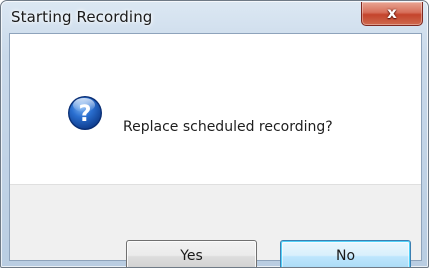 The height and width of the screenshot is (270, 431). I want to click on question-icon: ?, so click(85, 113).